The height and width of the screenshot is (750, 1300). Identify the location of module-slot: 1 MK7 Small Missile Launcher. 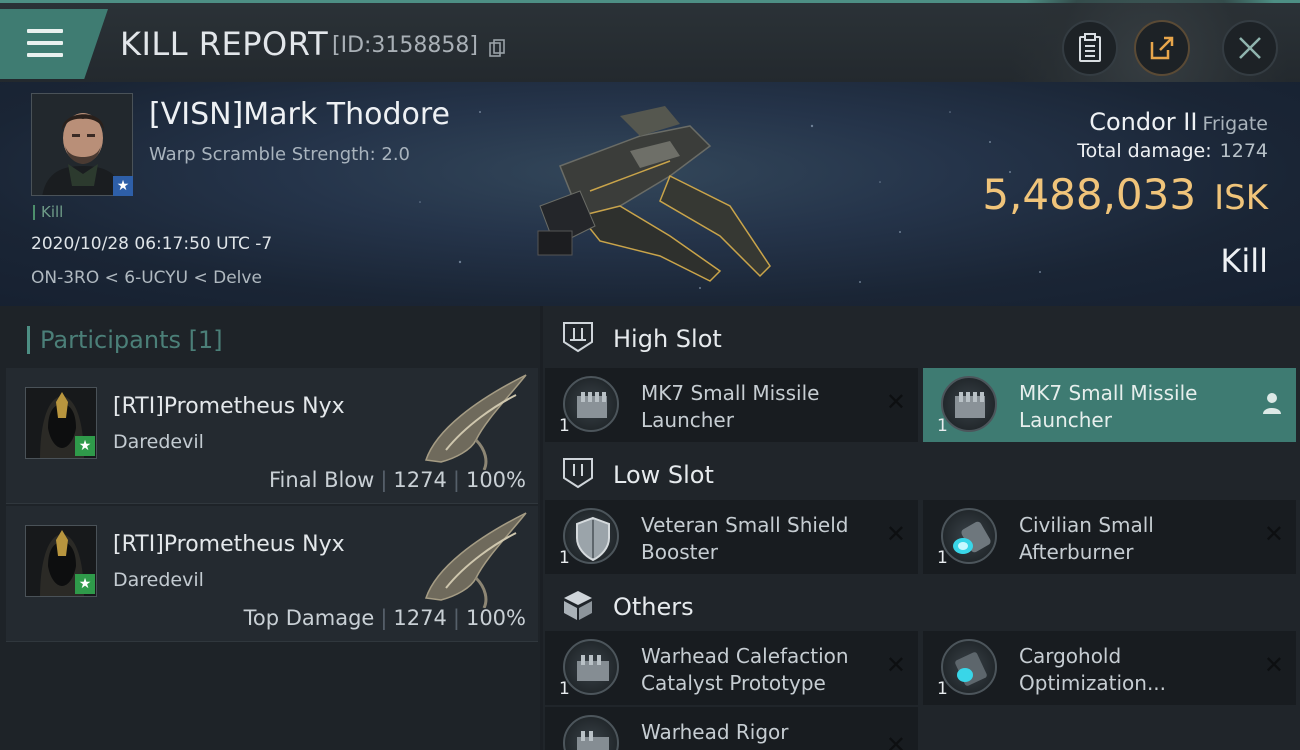
(1109, 405).